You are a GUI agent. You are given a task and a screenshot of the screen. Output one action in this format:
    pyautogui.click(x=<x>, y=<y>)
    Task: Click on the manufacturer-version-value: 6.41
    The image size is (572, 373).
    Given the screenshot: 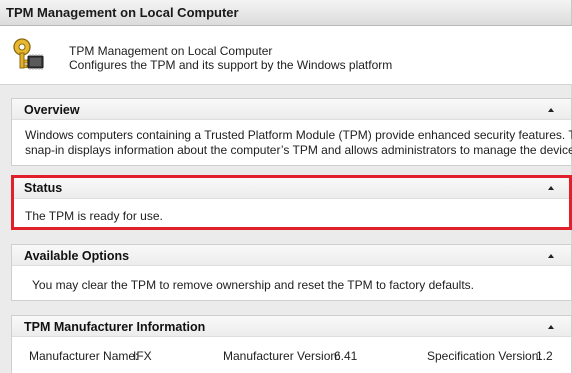 What is the action you would take?
    pyautogui.click(x=346, y=356)
    